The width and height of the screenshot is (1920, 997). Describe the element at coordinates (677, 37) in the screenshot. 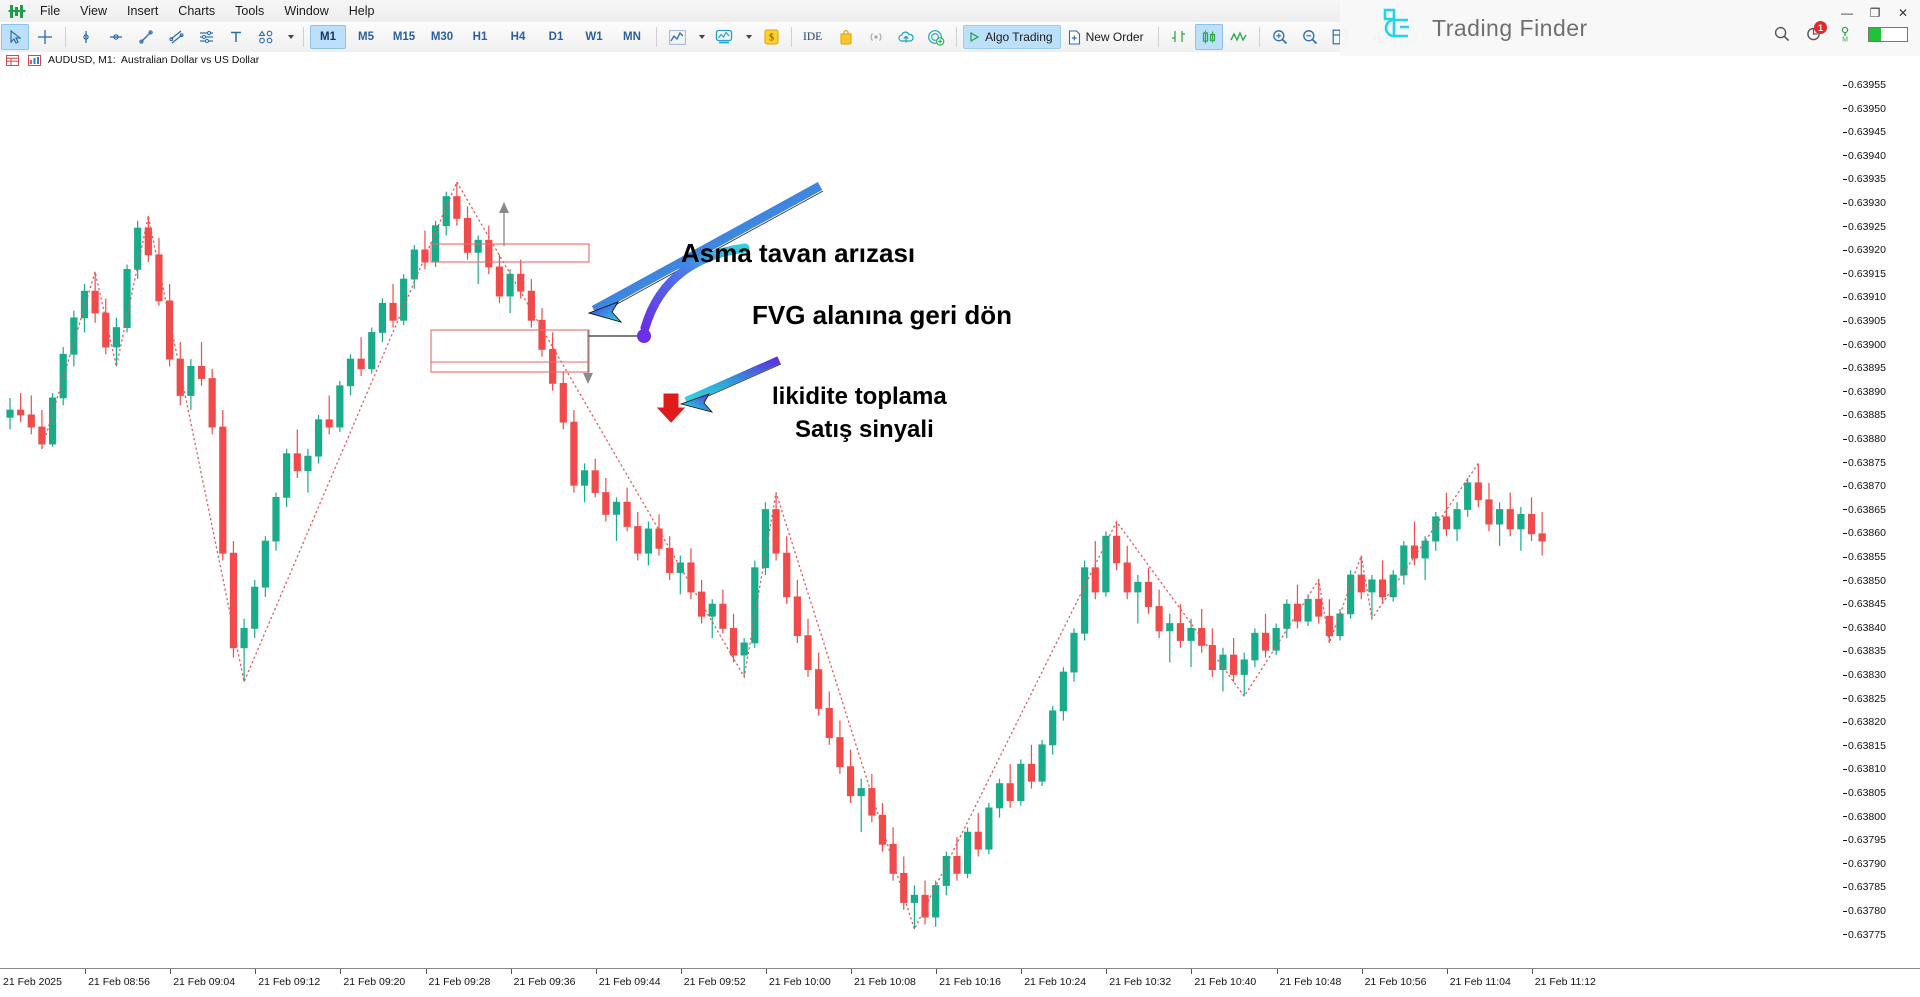

I see `chart-type-icon` at that location.